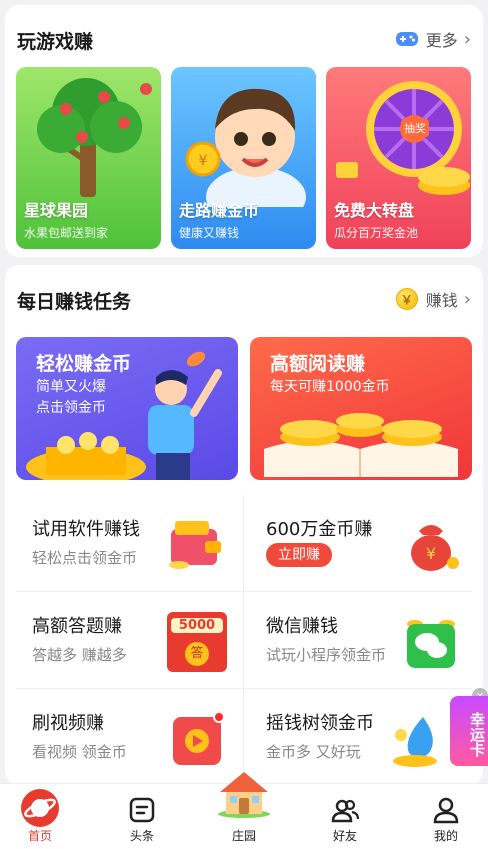  What do you see at coordinates (68, 723) in the screenshot?
I see `task-title: 刷视频赚` at bounding box center [68, 723].